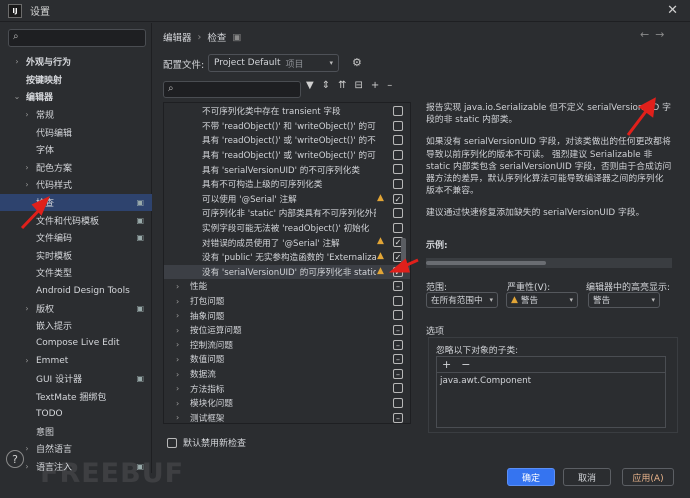 This screenshot has width=690, height=498. Describe the element at coordinates (287, 155) in the screenshot. I see `inspection-row: 具有 'readObject()' 或 'writeObject()' 的可外` at that location.